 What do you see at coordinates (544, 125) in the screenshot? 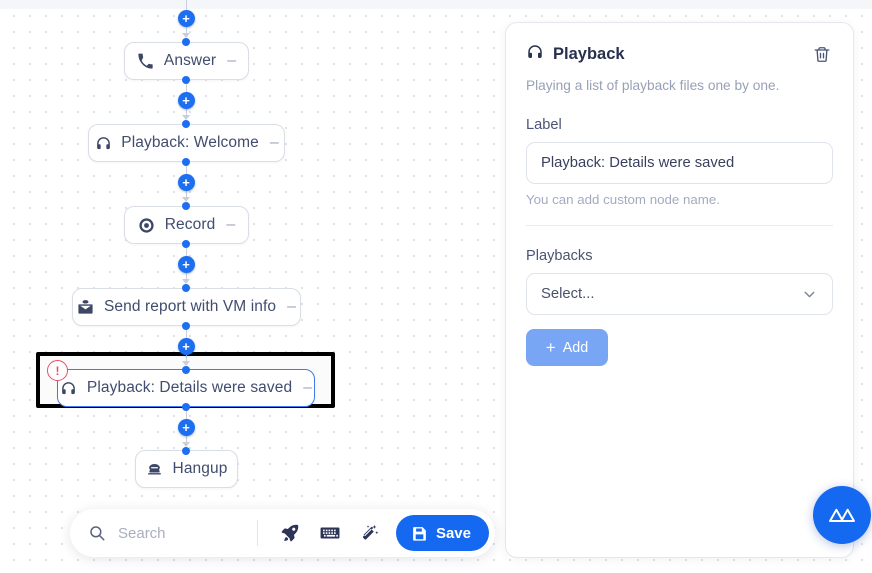
I see `label-field-label: Label` at bounding box center [544, 125].